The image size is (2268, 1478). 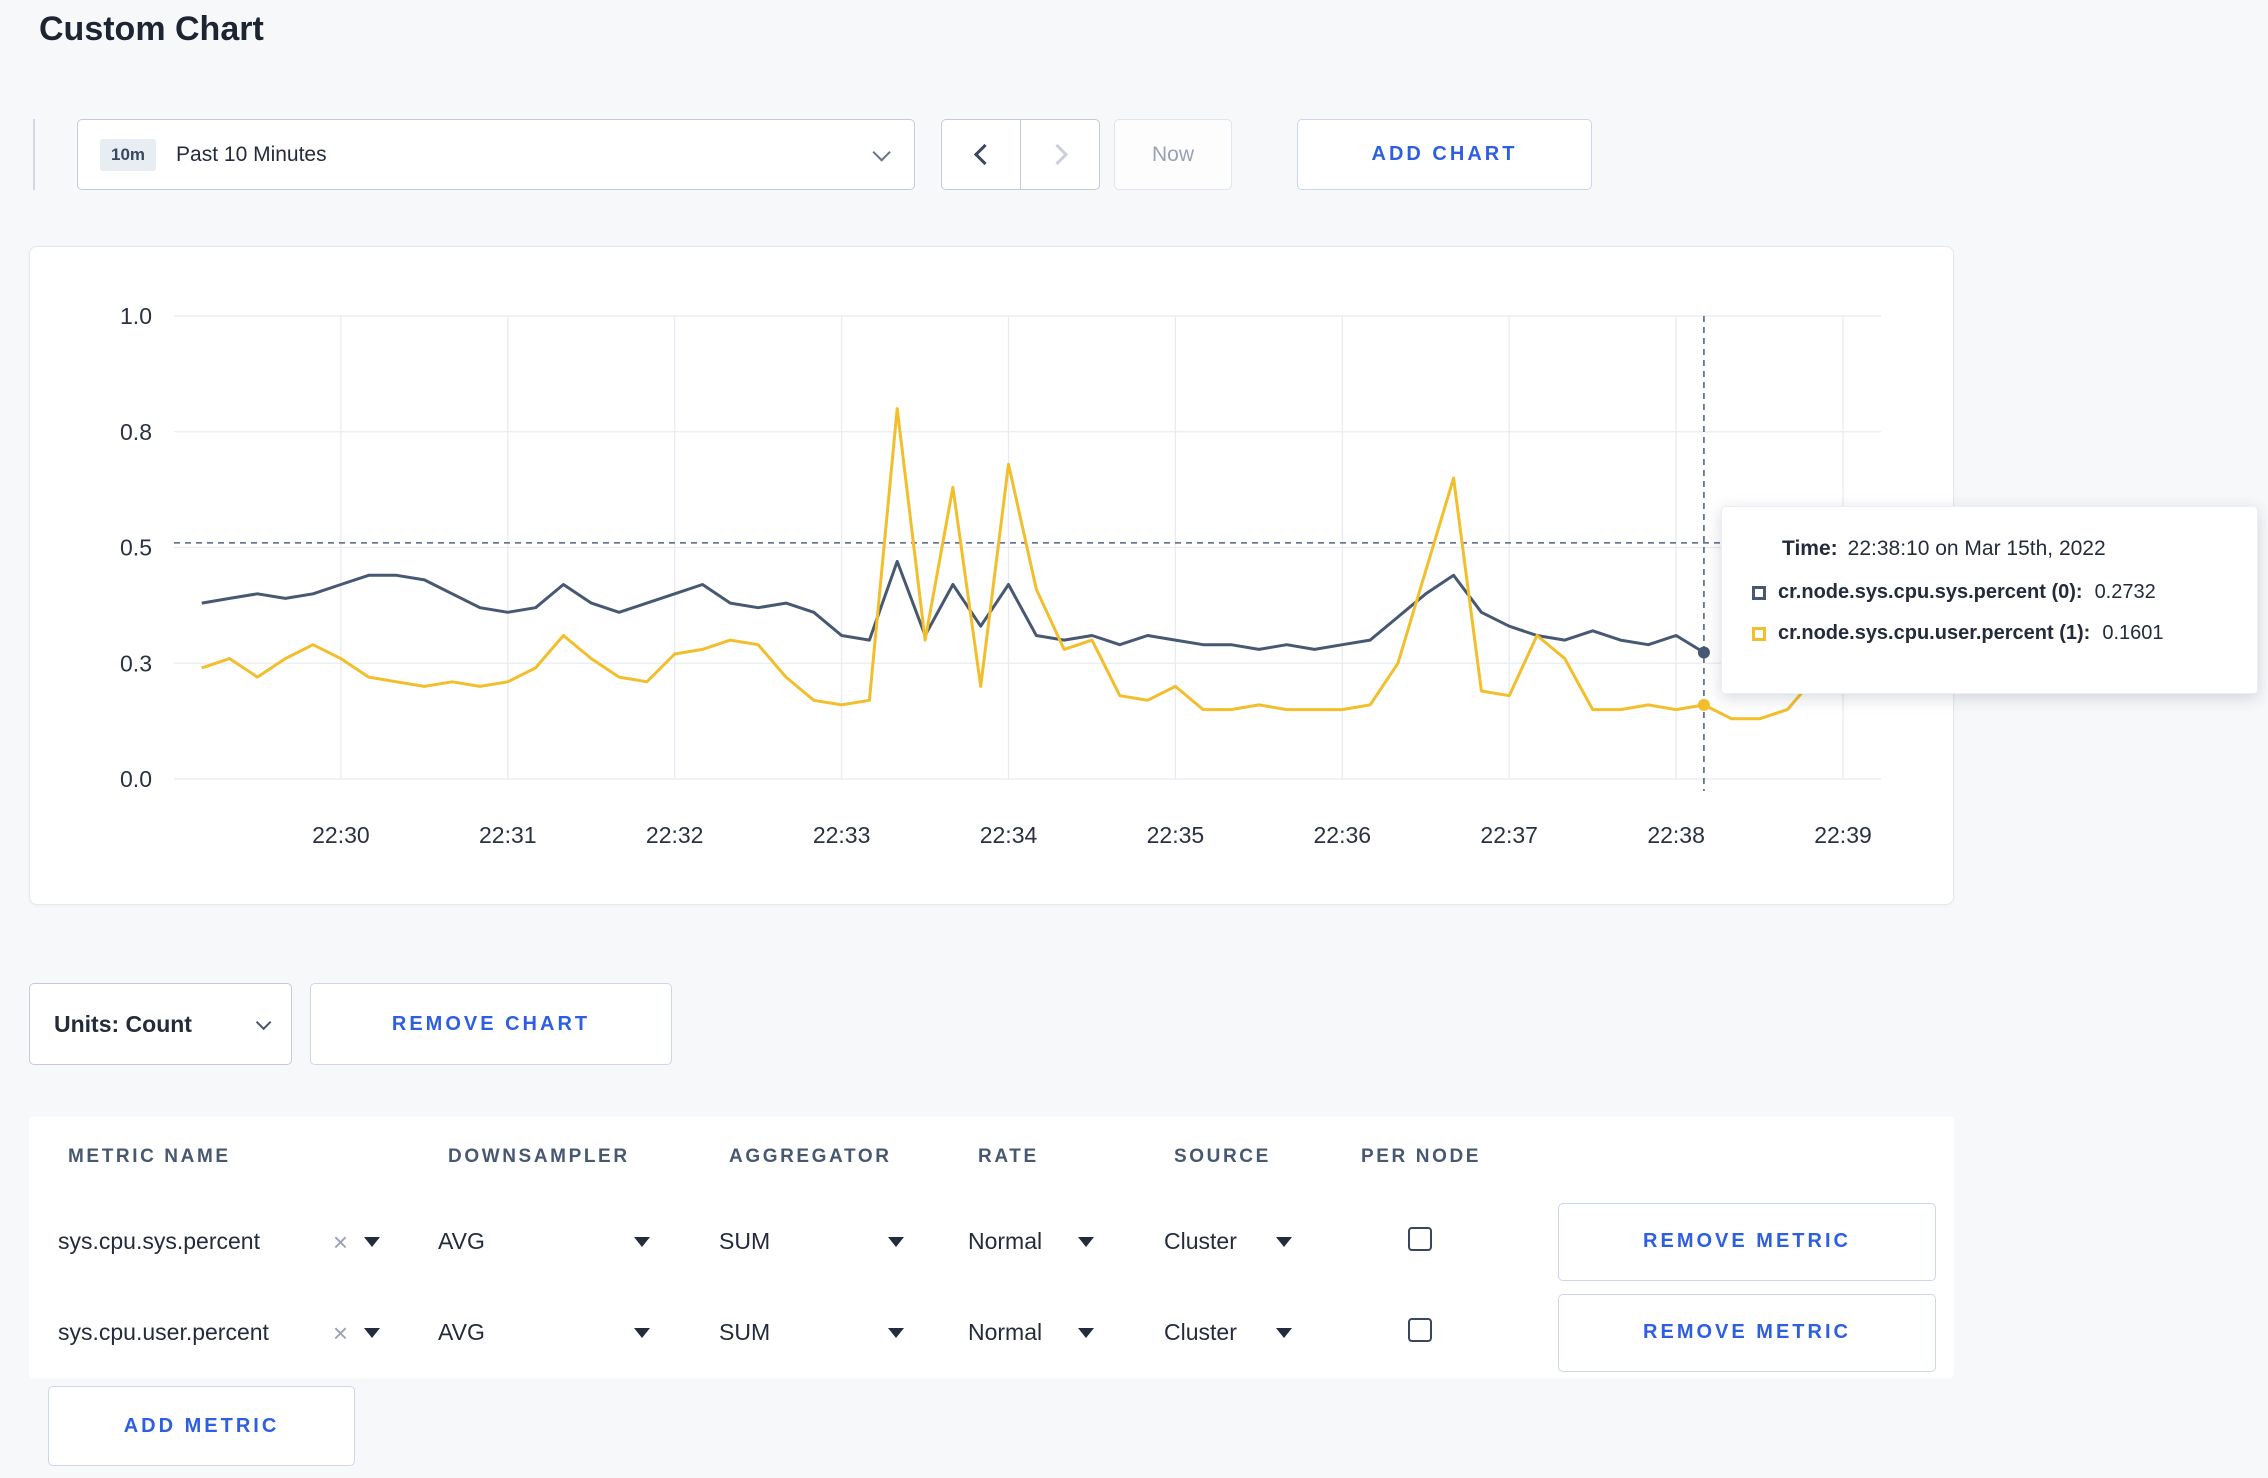 I want to click on tooltip-series-row: cr.node.sys.cpu.sys.percent (0): 0.2732, so click(x=1989, y=592).